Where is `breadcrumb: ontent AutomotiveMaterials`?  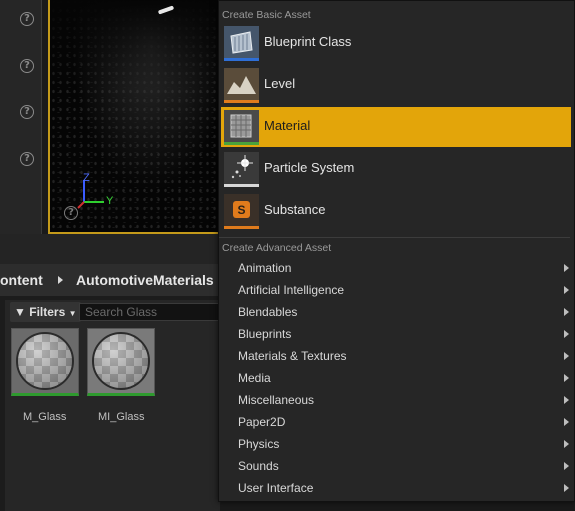
breadcrumb: ontent AutomotiveMaterials is located at coordinates (110, 280).